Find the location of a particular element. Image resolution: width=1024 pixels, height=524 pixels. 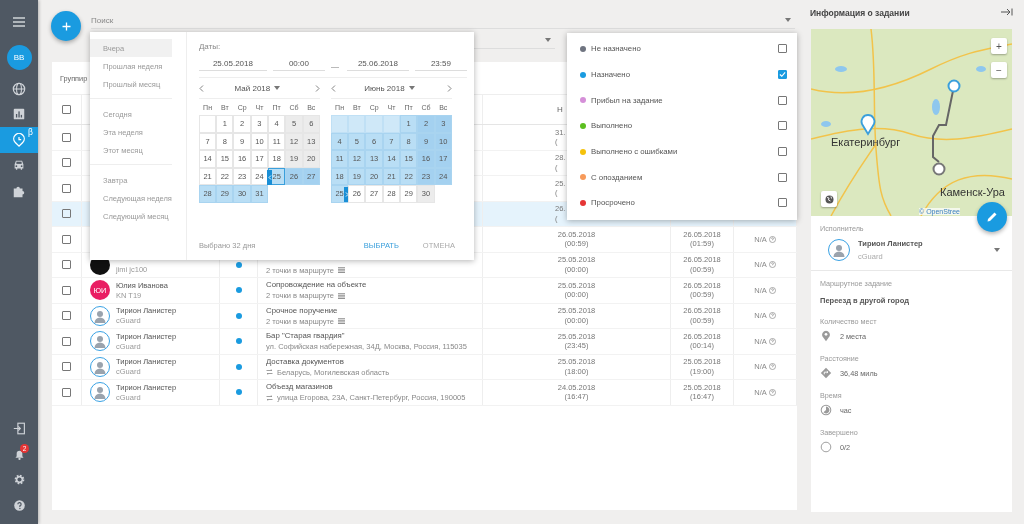

zoom-out-button: − is located at coordinates (999, 70).